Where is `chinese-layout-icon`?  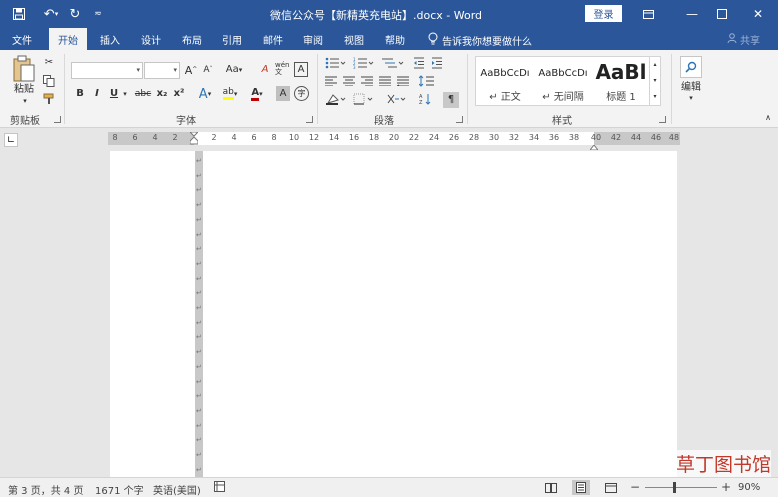 chinese-layout-icon is located at coordinates (397, 99).